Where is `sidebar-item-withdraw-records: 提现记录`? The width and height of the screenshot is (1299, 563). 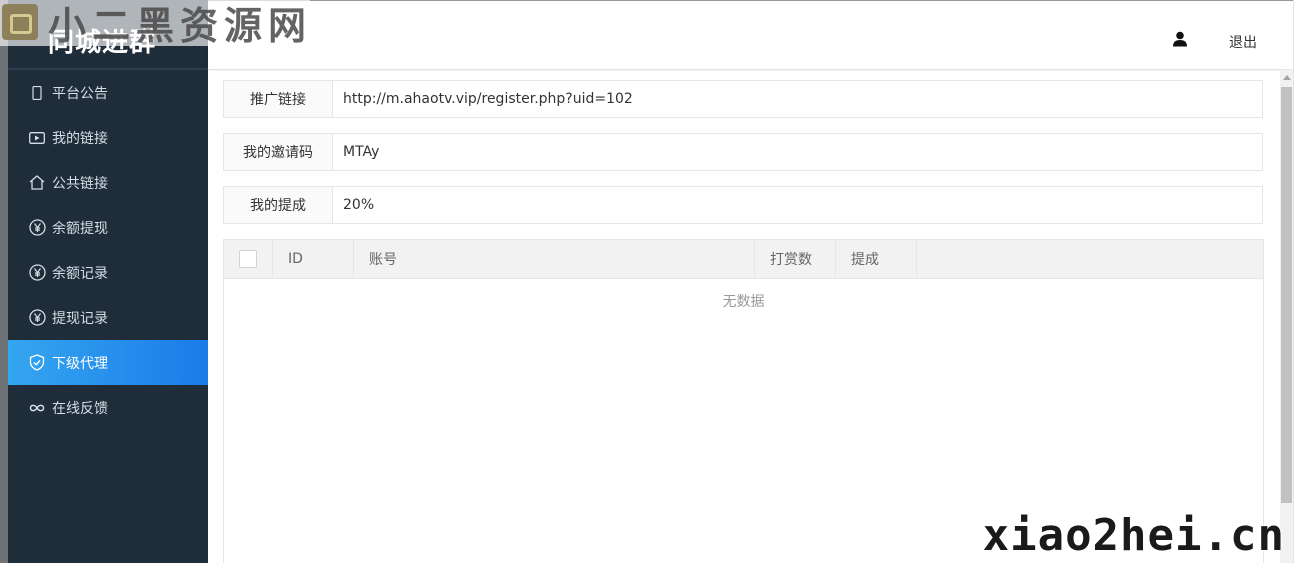 sidebar-item-withdraw-records: 提现记录 is located at coordinates (108, 317).